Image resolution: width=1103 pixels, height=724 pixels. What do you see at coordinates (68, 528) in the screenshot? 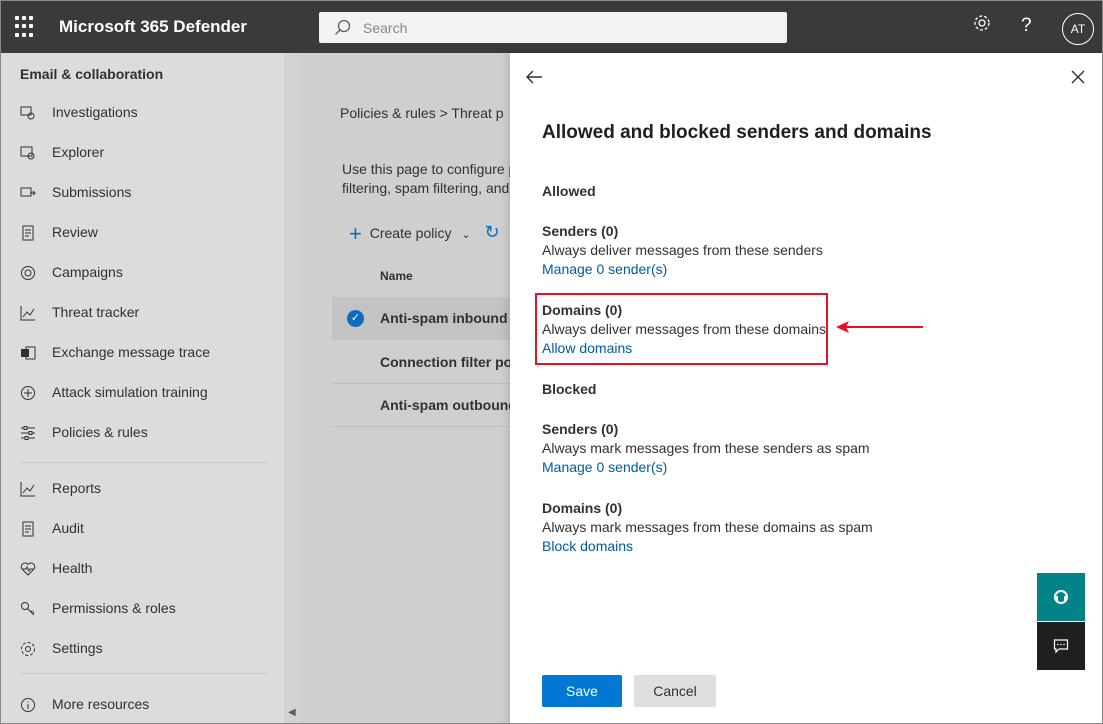
I see `sidebar-item-label: Audit` at bounding box center [68, 528].